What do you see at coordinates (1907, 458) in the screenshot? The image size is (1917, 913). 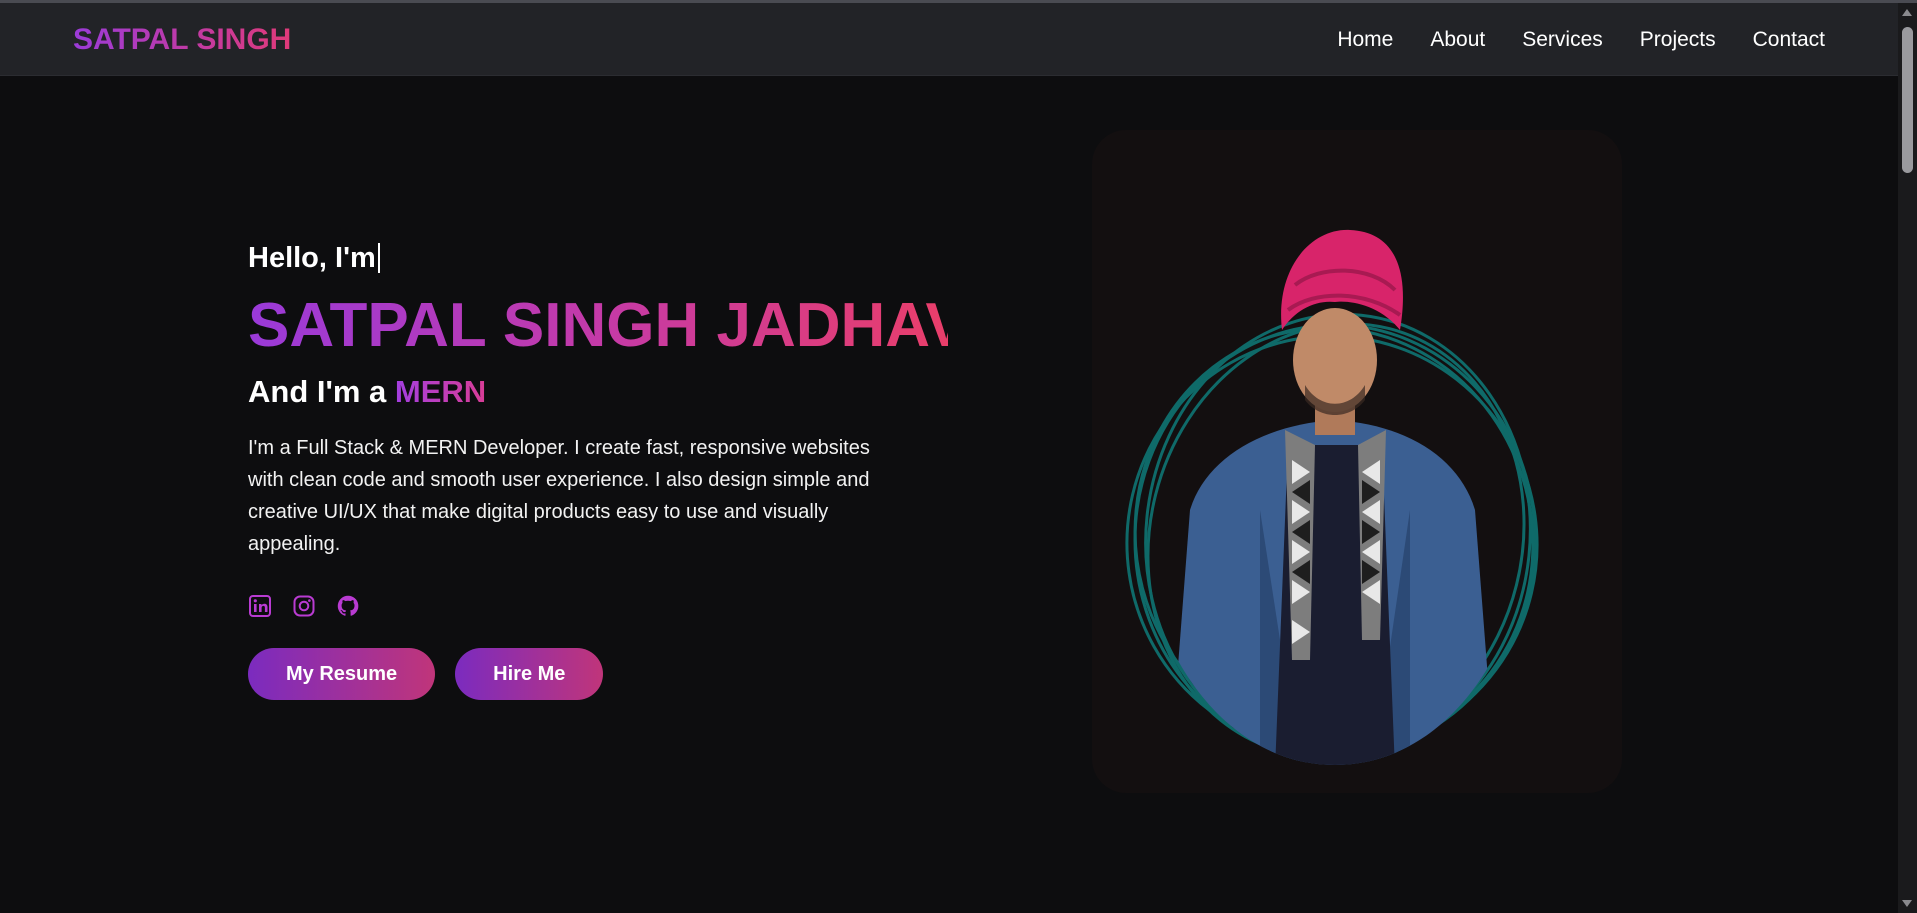 I see `page-scrollbar` at bounding box center [1907, 458].